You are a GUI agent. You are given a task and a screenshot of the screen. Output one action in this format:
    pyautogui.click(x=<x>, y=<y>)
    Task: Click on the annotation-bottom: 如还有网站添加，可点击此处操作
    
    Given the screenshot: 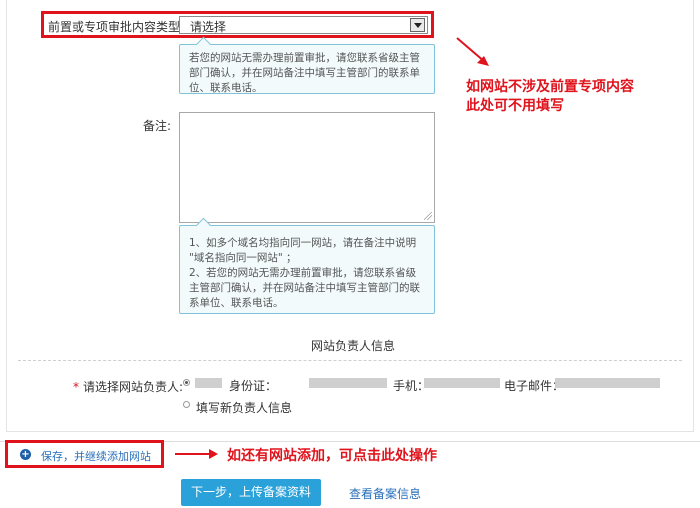 What is the action you would take?
    pyautogui.click(x=332, y=456)
    